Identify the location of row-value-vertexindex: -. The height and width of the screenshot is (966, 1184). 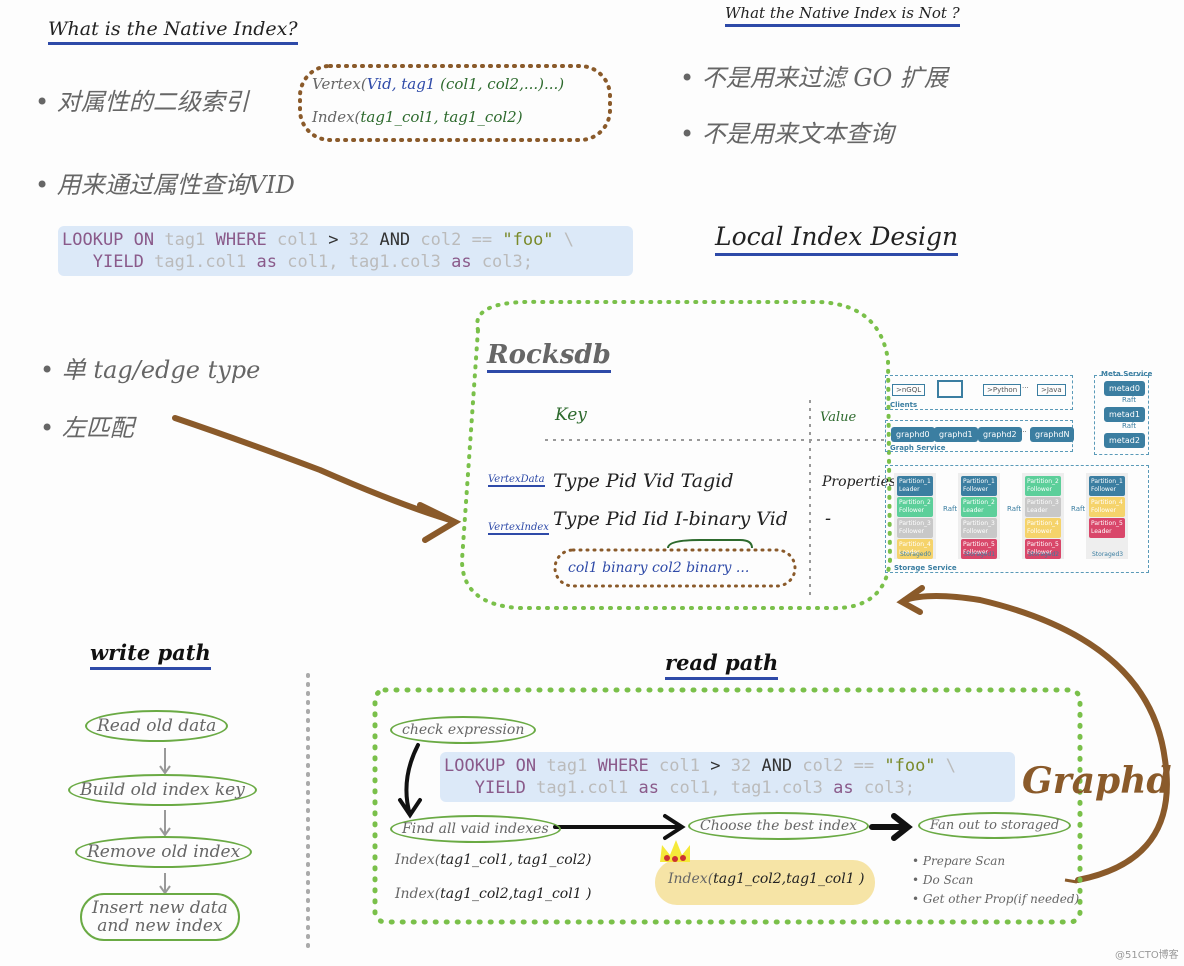
(828, 518).